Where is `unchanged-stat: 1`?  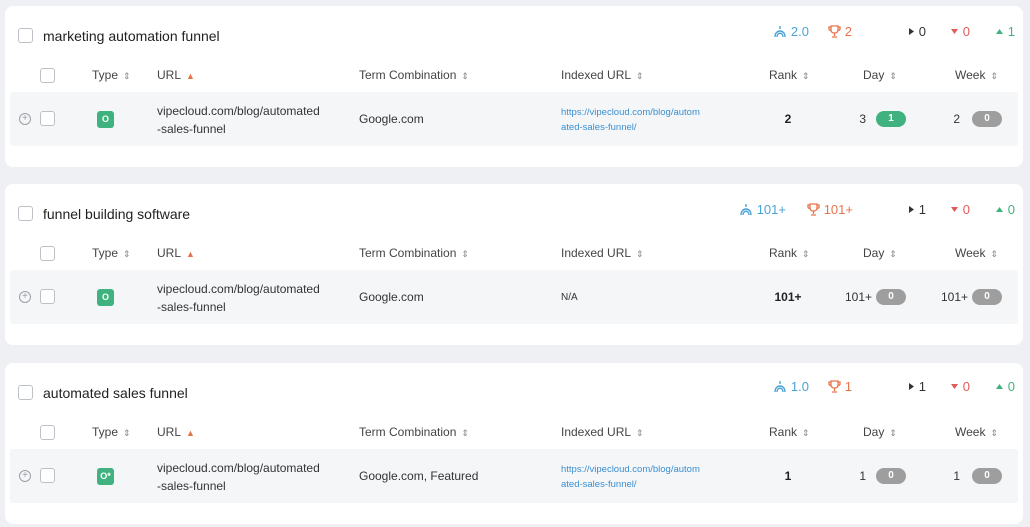 unchanged-stat: 1 is located at coordinates (917, 209).